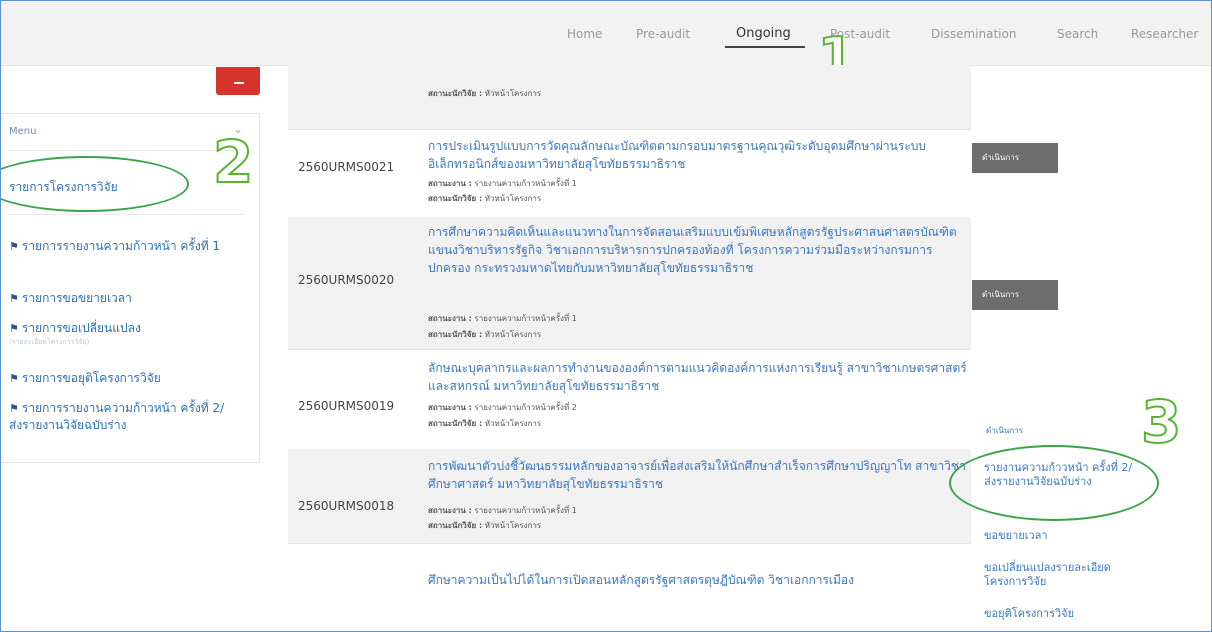 The image size is (1212, 632). I want to click on sidebar-item-label: รายการรายงานความก้าวหน้า ครั้งที่ 1, so click(121, 246).